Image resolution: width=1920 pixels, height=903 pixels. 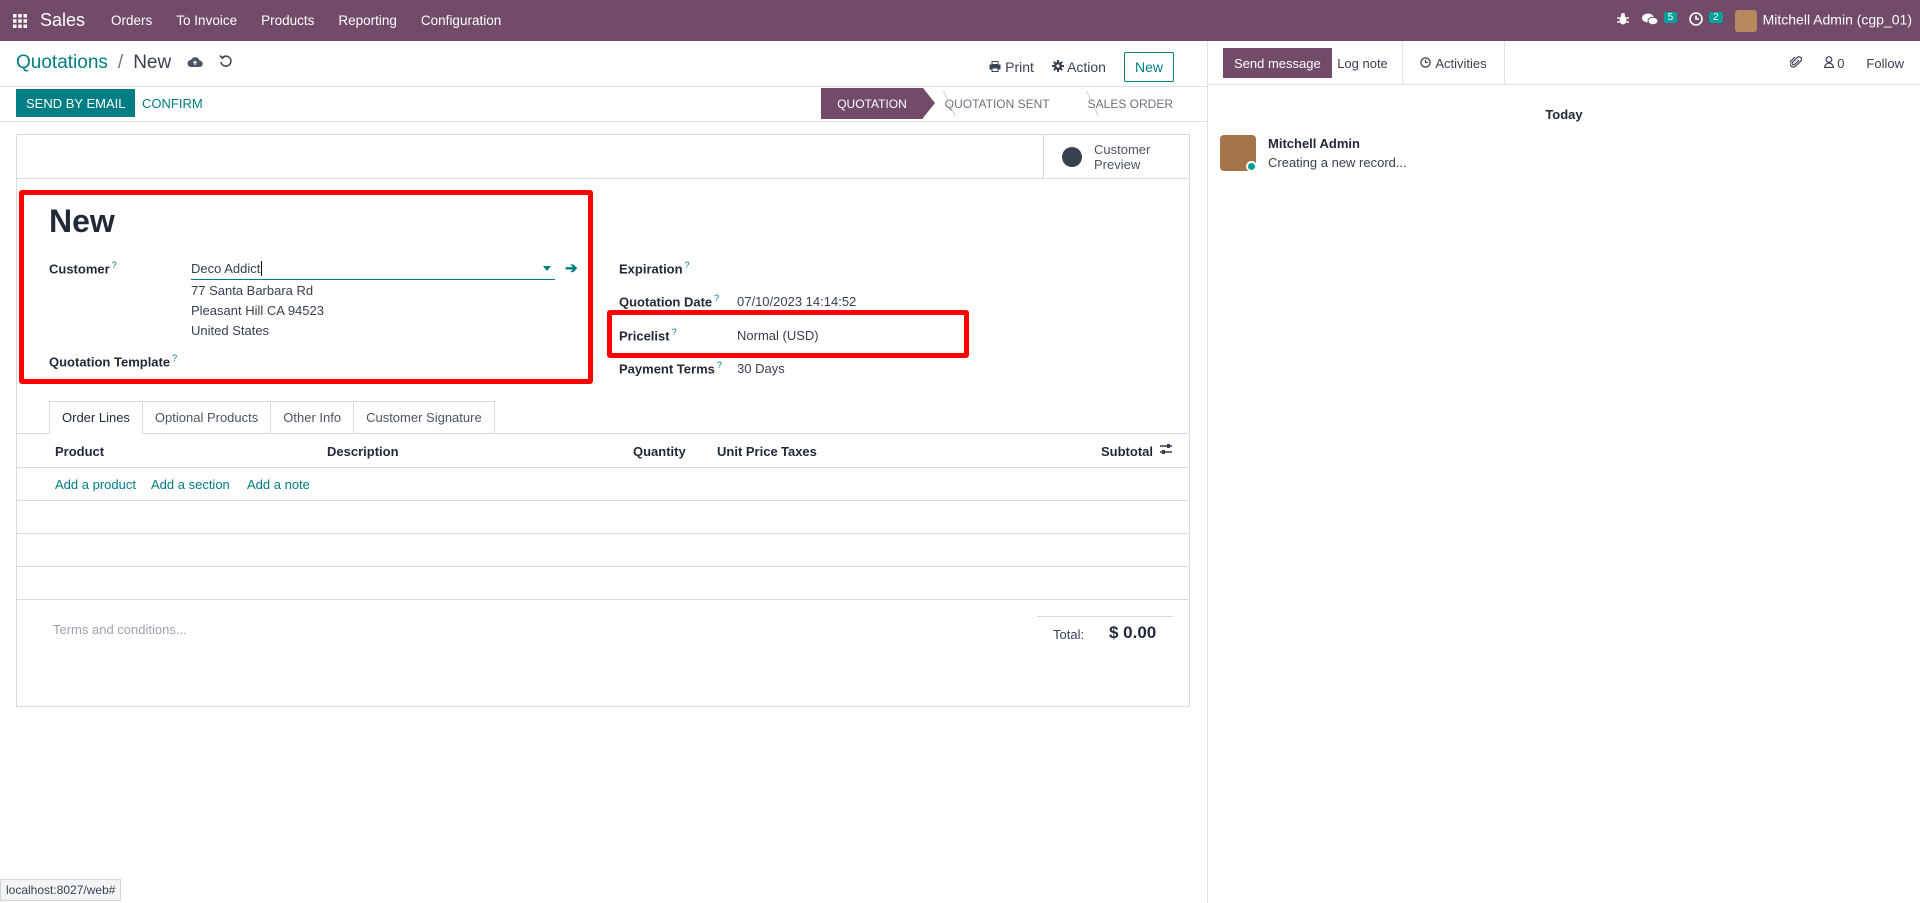 I want to click on activities-label: Activities, so click(x=1461, y=63).